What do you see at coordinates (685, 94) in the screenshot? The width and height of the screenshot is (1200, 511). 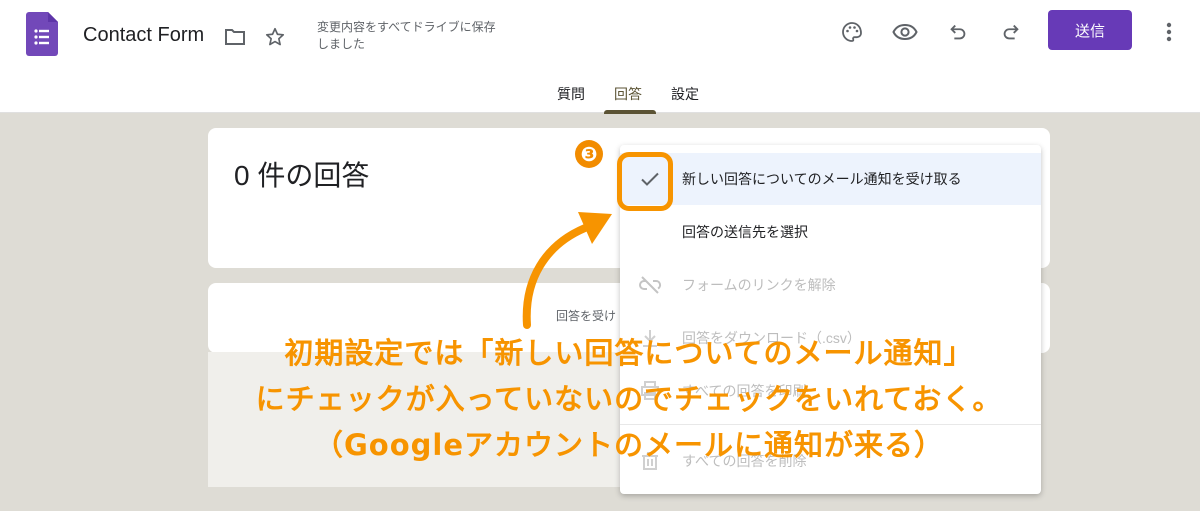 I see `tab-settings: 設定` at bounding box center [685, 94].